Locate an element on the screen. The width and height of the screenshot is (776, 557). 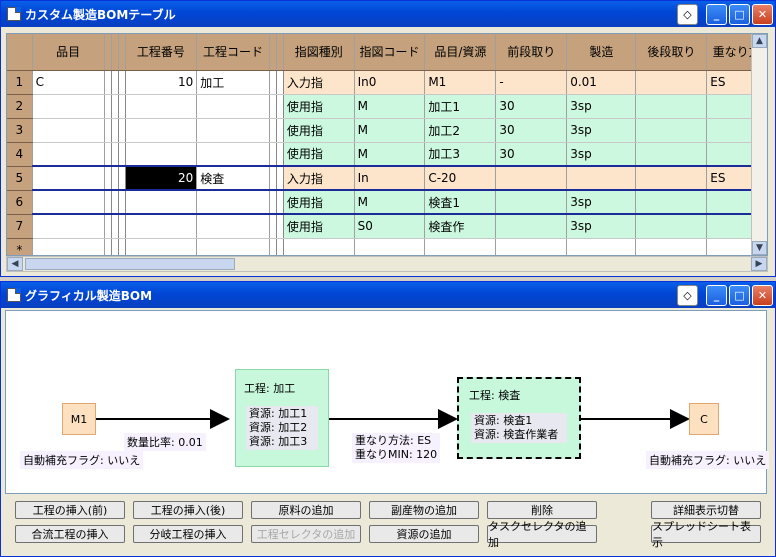
insert-process-after-button: 工程の挿入(後) is located at coordinates (188, 510).